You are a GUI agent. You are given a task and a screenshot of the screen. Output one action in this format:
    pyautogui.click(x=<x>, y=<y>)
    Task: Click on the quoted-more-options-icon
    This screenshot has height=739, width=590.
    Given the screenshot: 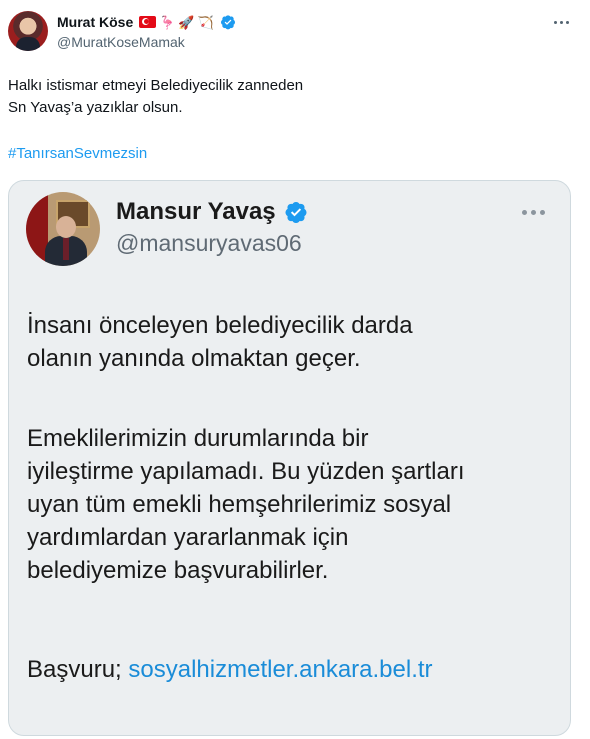 What is the action you would take?
    pyautogui.click(x=536, y=212)
    